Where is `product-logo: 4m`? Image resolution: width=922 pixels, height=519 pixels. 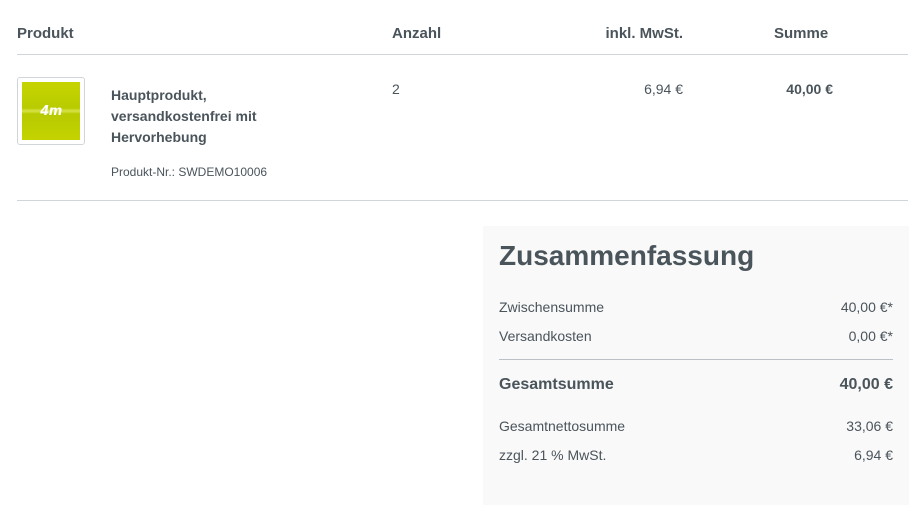
product-logo: 4m is located at coordinates (51, 111).